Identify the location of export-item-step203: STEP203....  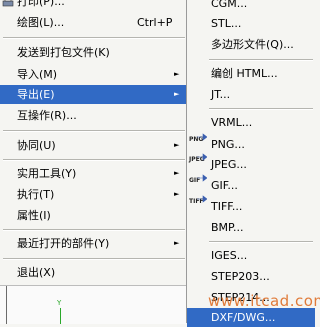
(251, 276).